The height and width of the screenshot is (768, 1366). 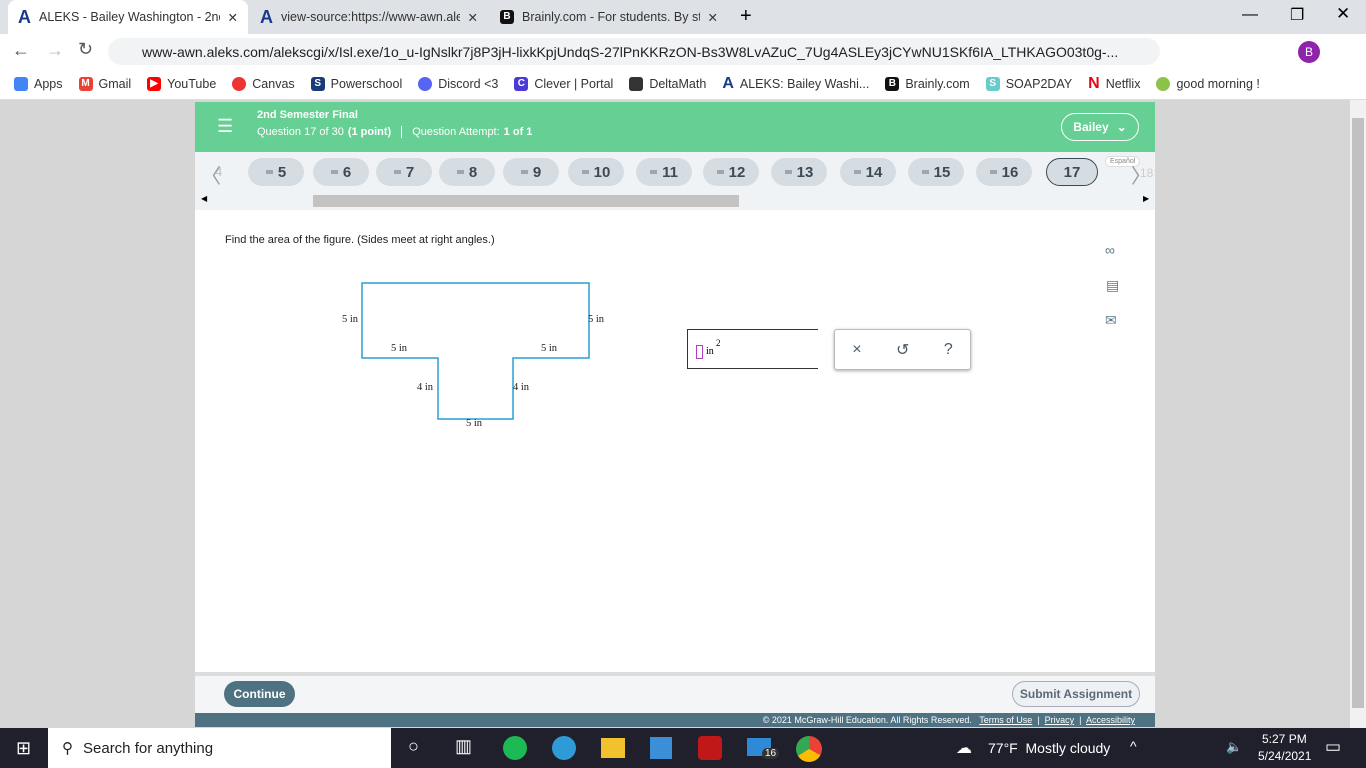 I want to click on clear-button: ×, so click(x=856, y=350).